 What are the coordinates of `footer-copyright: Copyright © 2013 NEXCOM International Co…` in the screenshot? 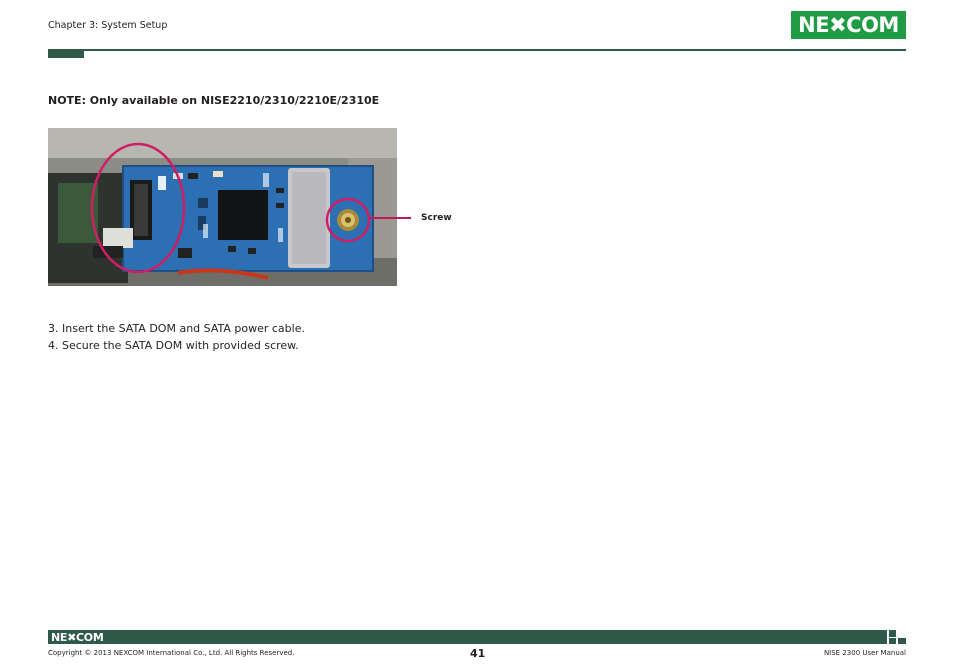 It's located at (171, 653).